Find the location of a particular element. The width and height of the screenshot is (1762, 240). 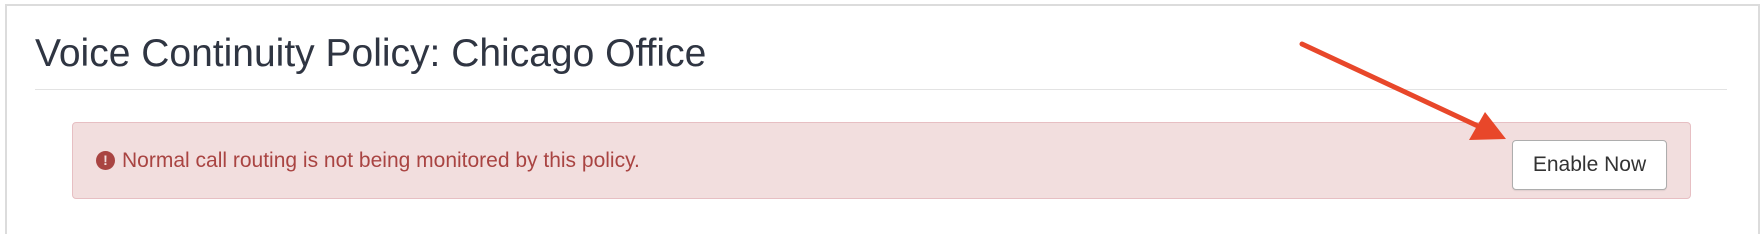

page-title: Voice Continuity Policy: Chicago Office is located at coordinates (371, 53).